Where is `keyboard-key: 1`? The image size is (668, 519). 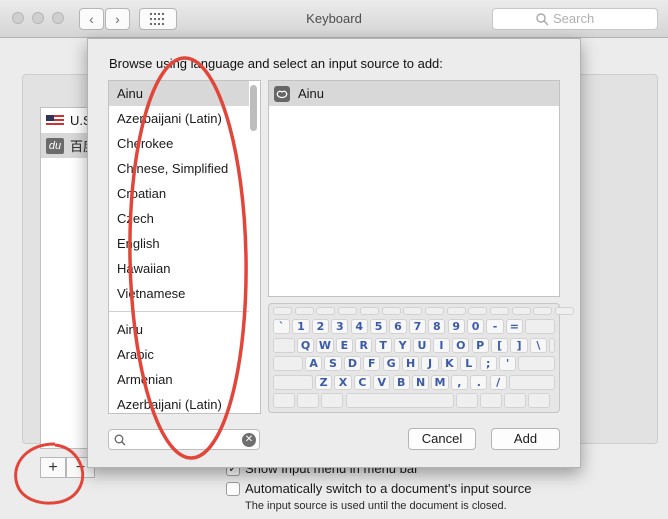 keyboard-key: 1 is located at coordinates (301, 326).